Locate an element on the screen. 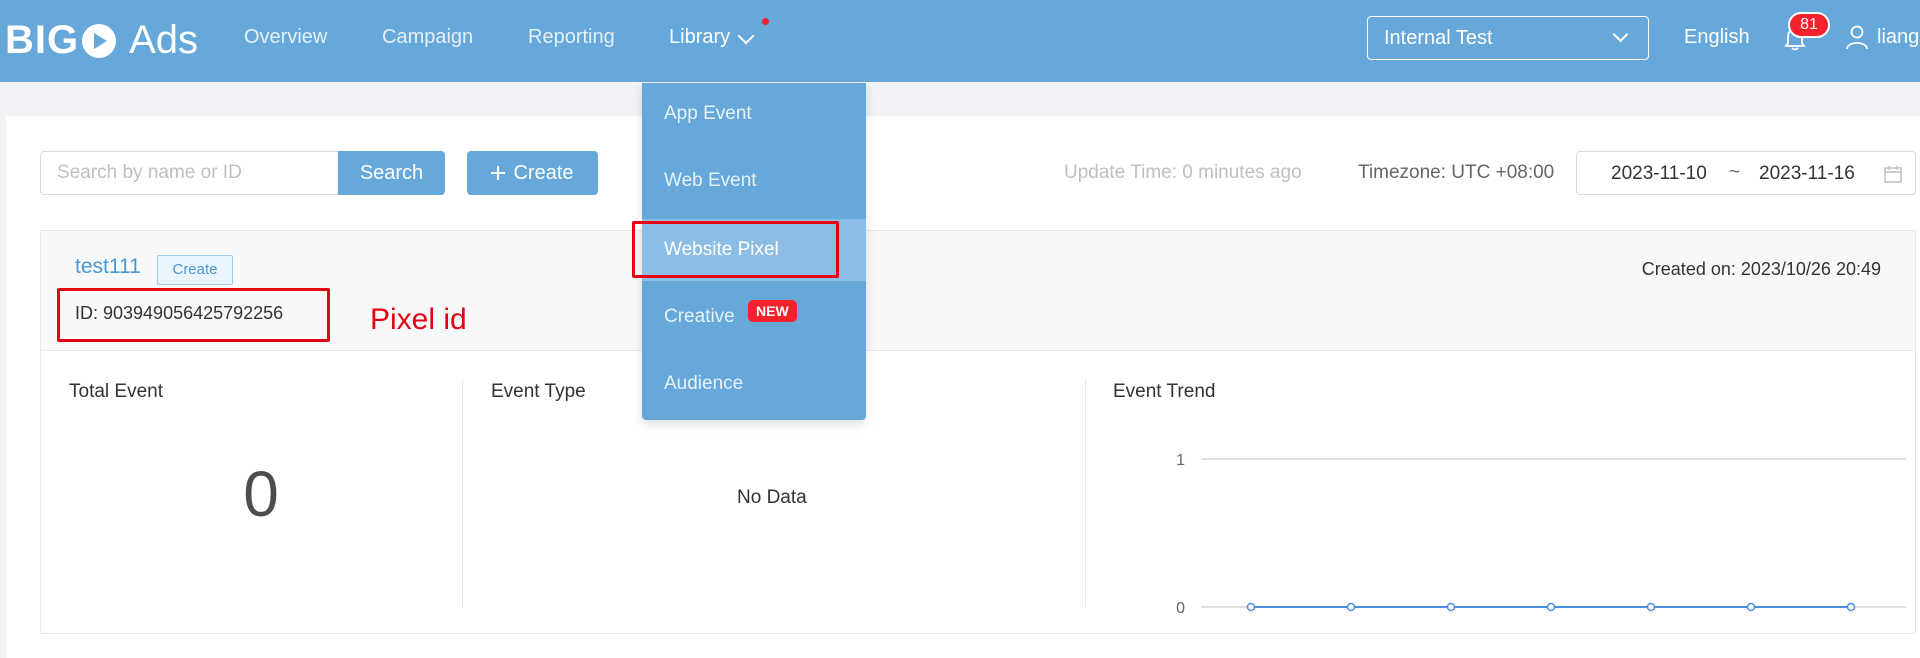 This screenshot has width=1920, height=658. total-event-title: Total Event is located at coordinates (116, 391).